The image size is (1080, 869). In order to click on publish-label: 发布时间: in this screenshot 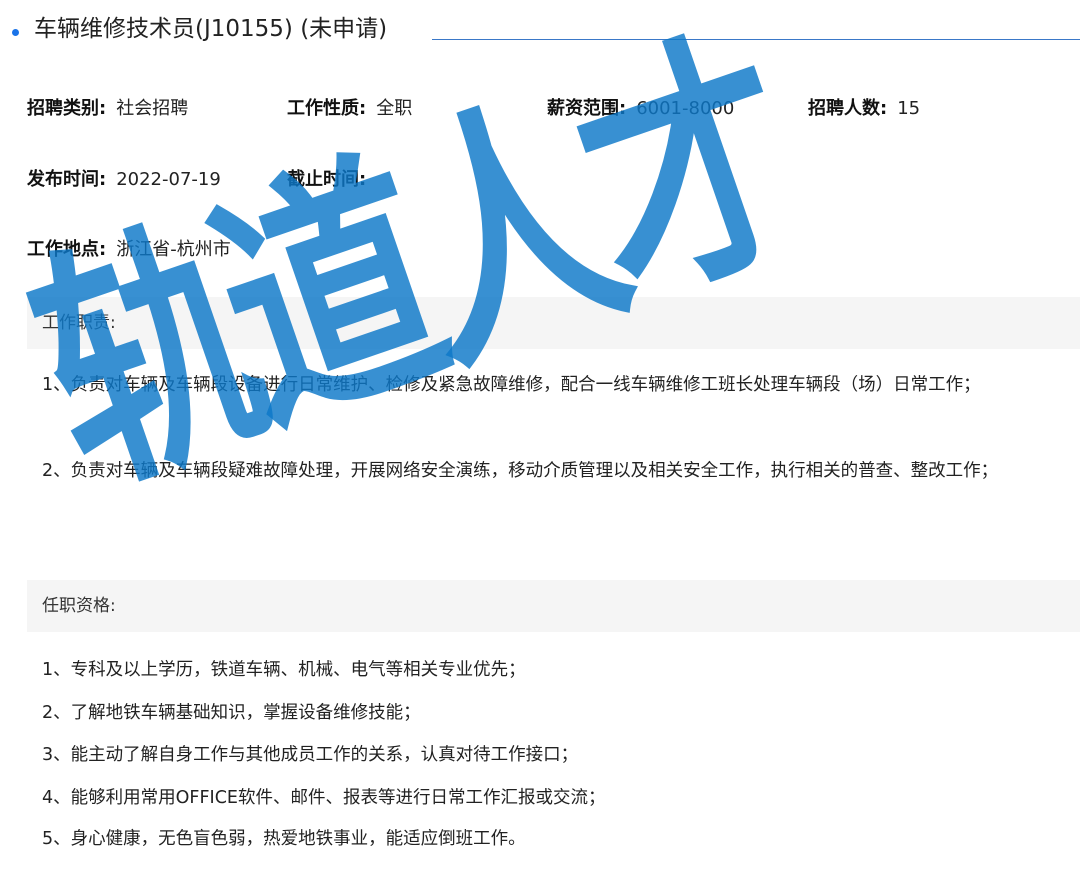, I will do `click(67, 179)`.